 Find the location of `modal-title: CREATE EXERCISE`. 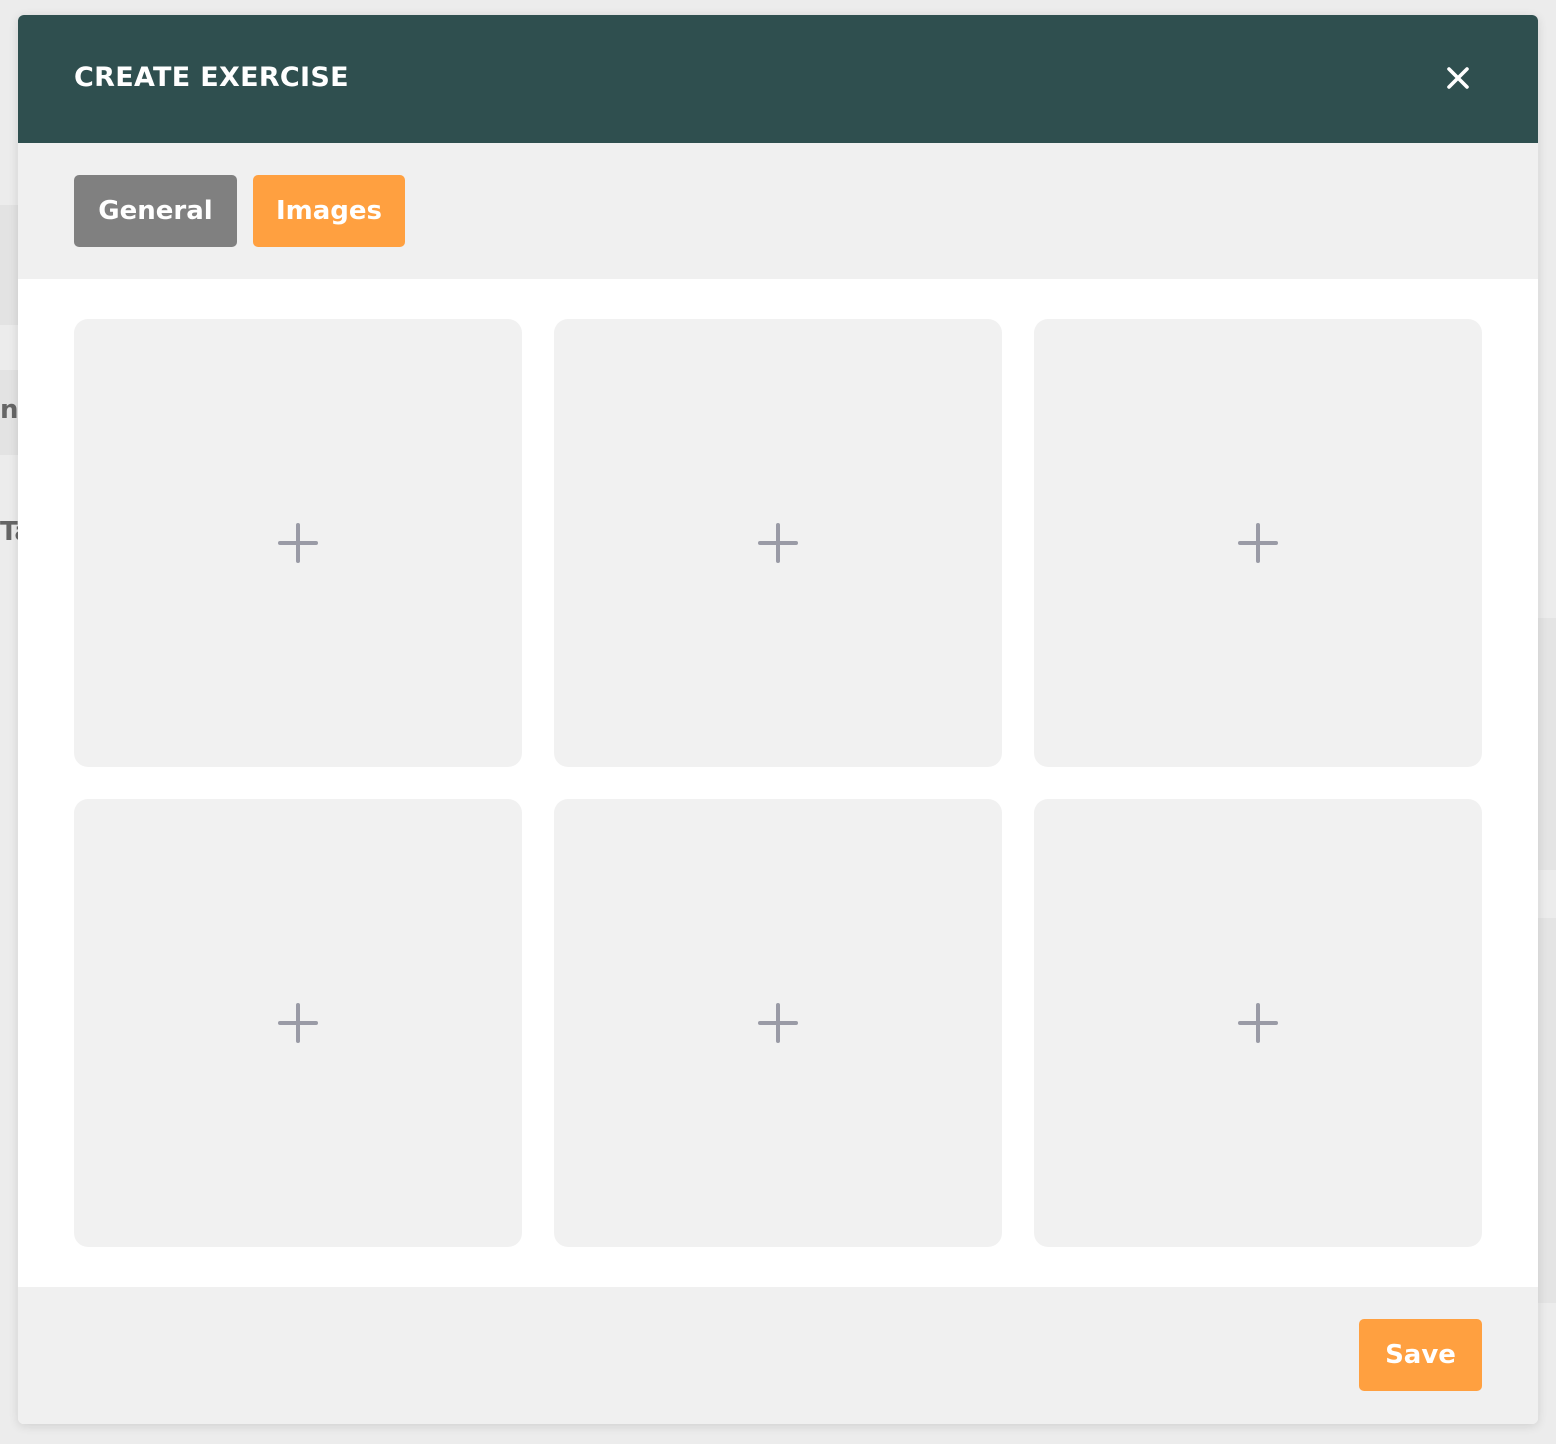

modal-title: CREATE EXERCISE is located at coordinates (211, 77).